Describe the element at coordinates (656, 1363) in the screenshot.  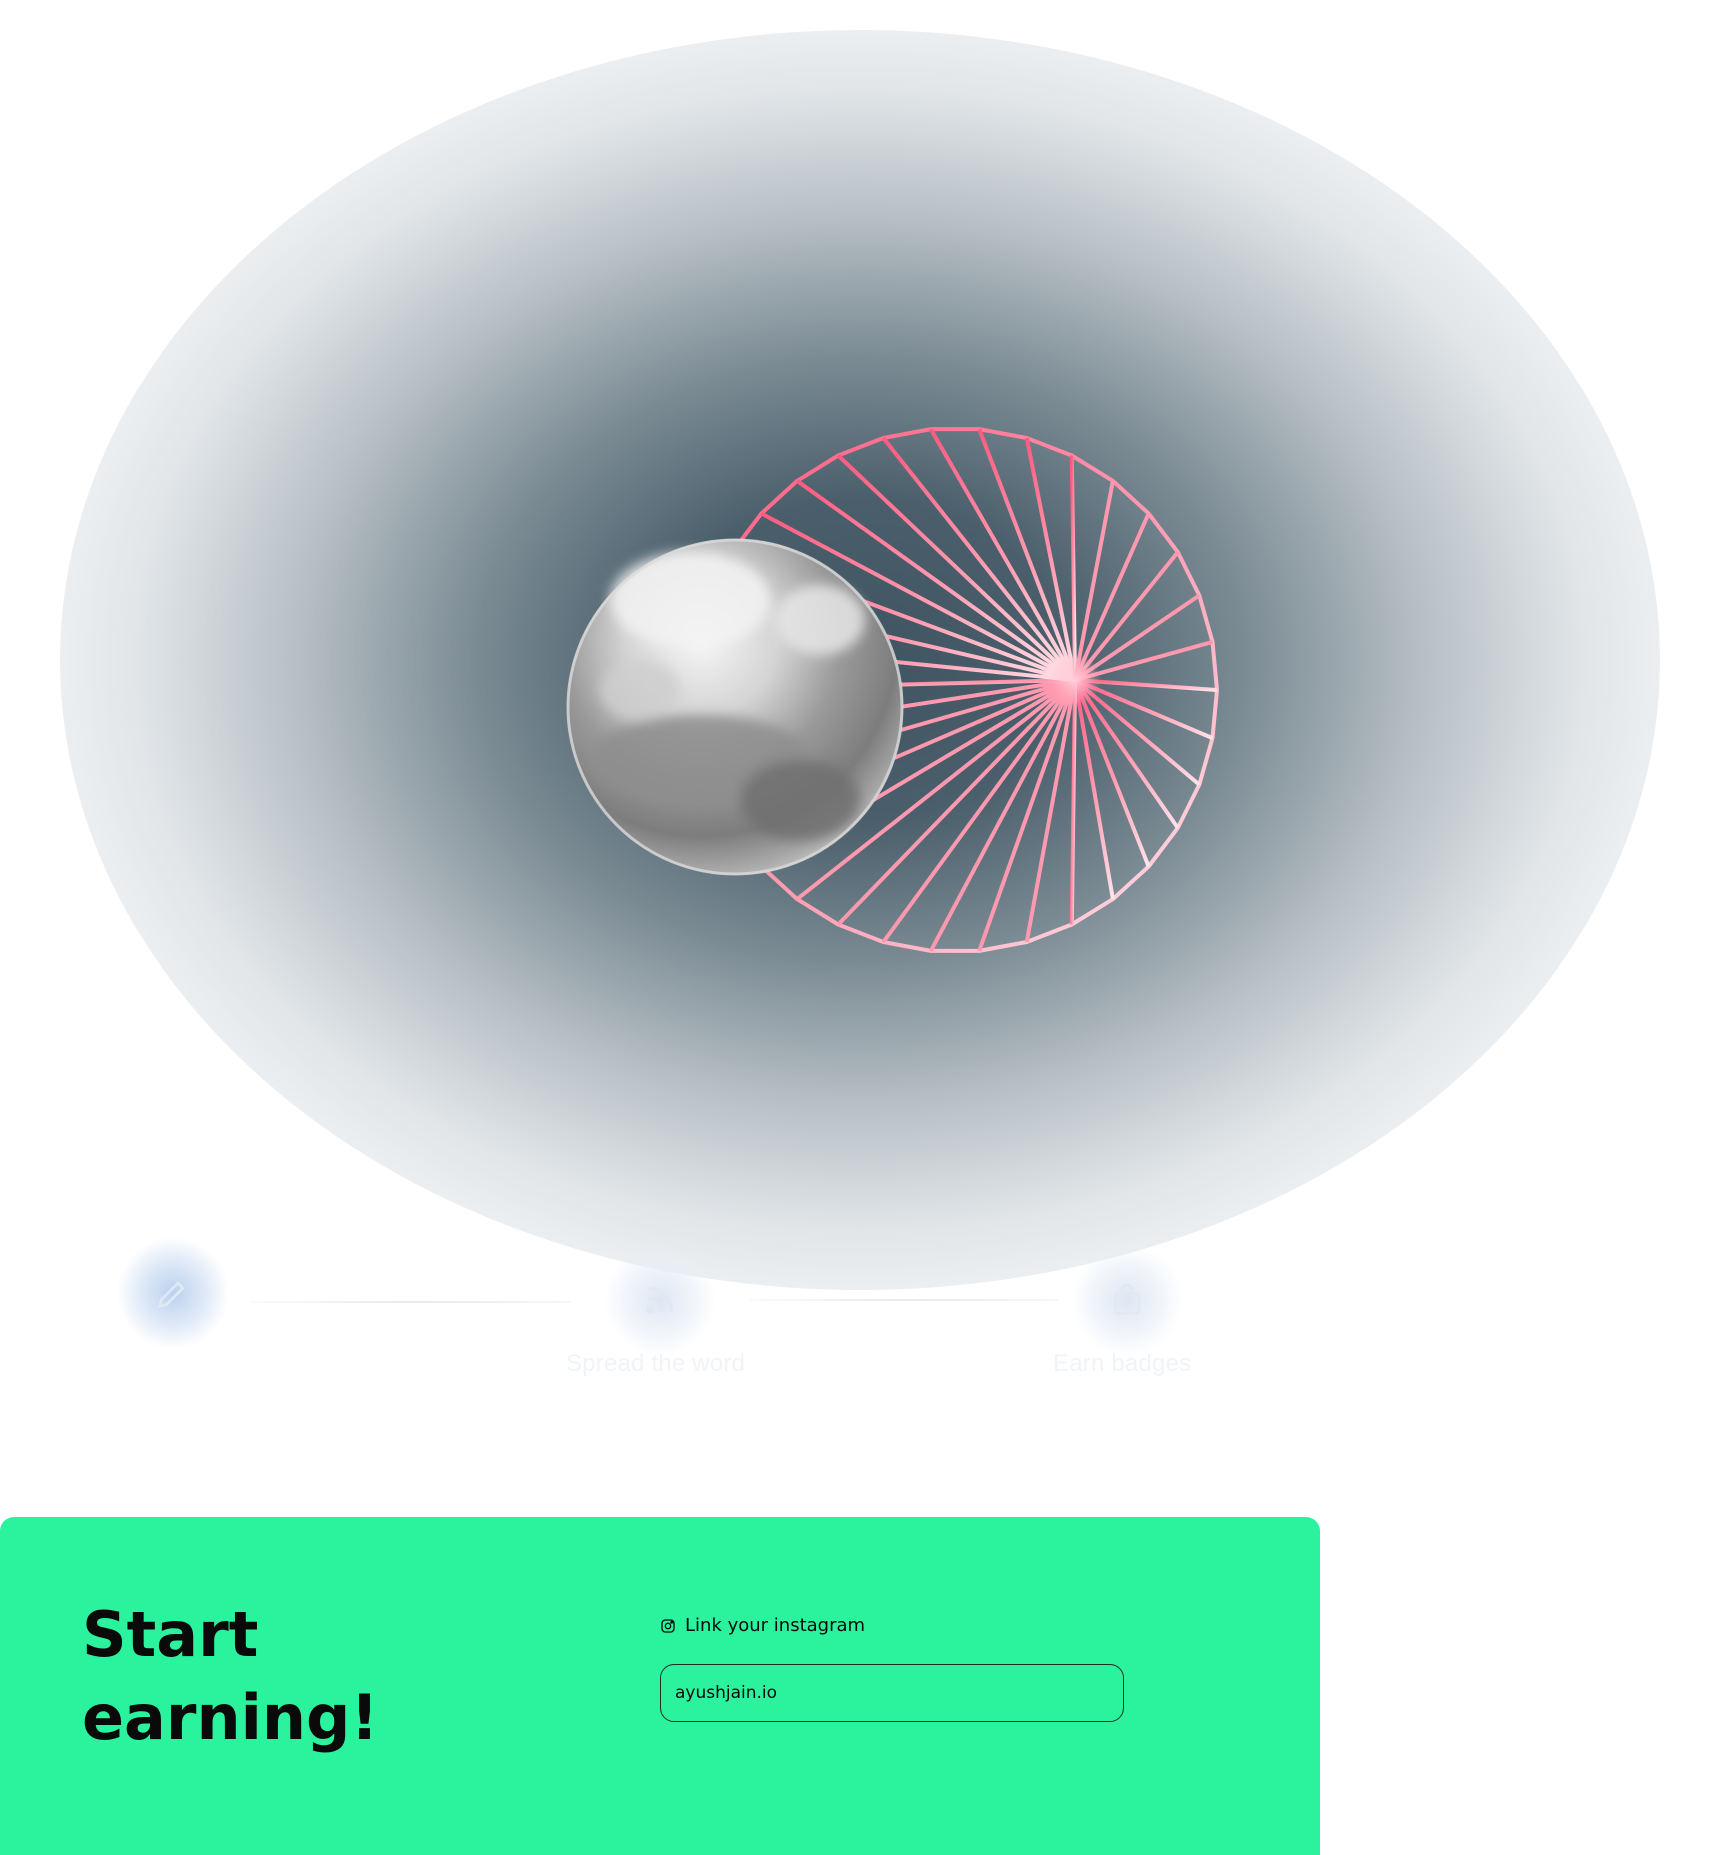
I see `step-2-label: Spread the word` at that location.